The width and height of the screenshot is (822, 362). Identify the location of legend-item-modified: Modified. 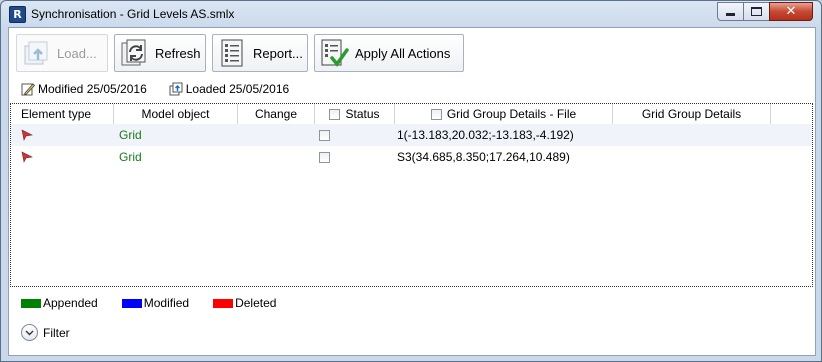
(155, 303).